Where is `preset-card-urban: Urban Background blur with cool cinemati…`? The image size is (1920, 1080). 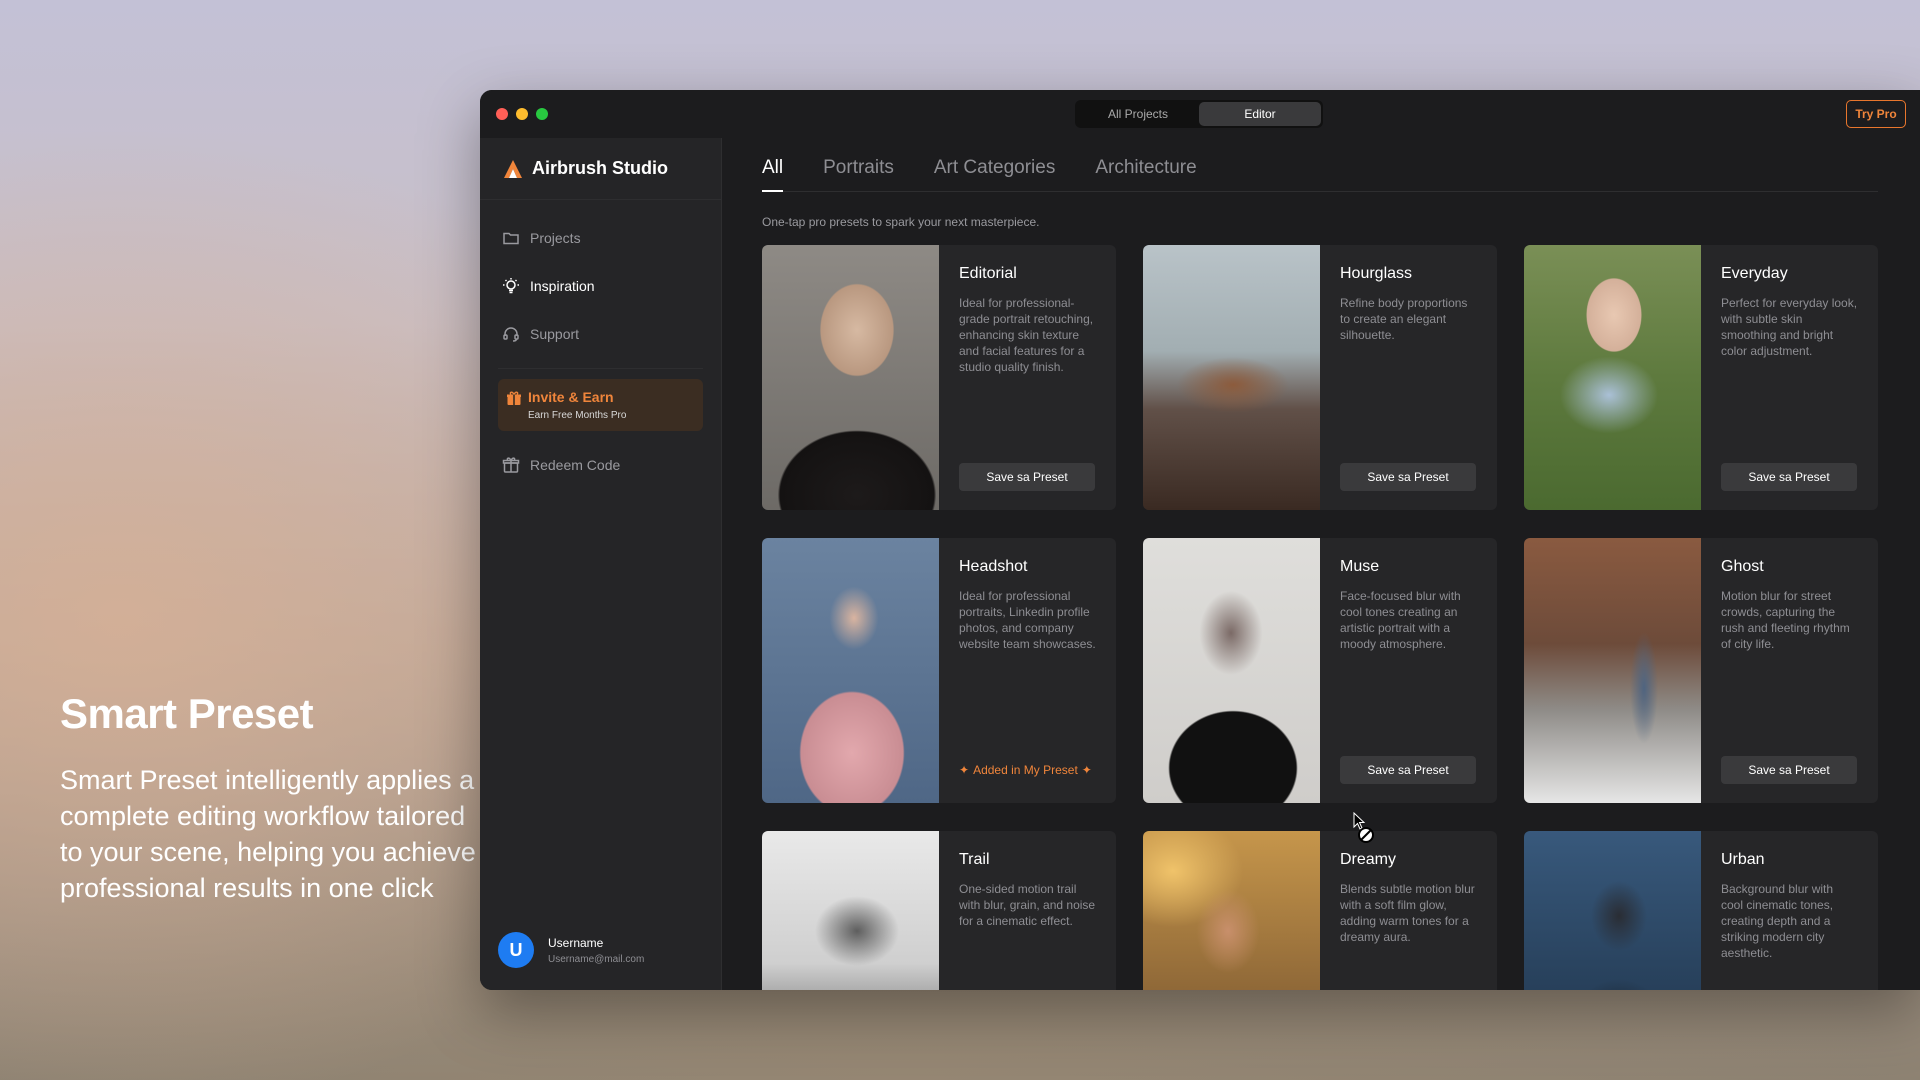 preset-card-urban: Urban Background blur with cool cinemati… is located at coordinates (1701, 910).